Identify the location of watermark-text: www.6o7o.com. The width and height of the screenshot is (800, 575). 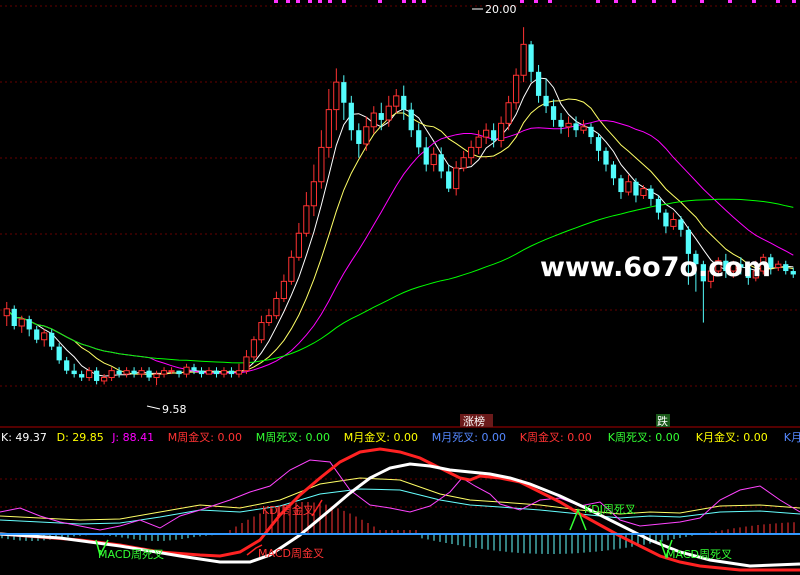
(655, 267).